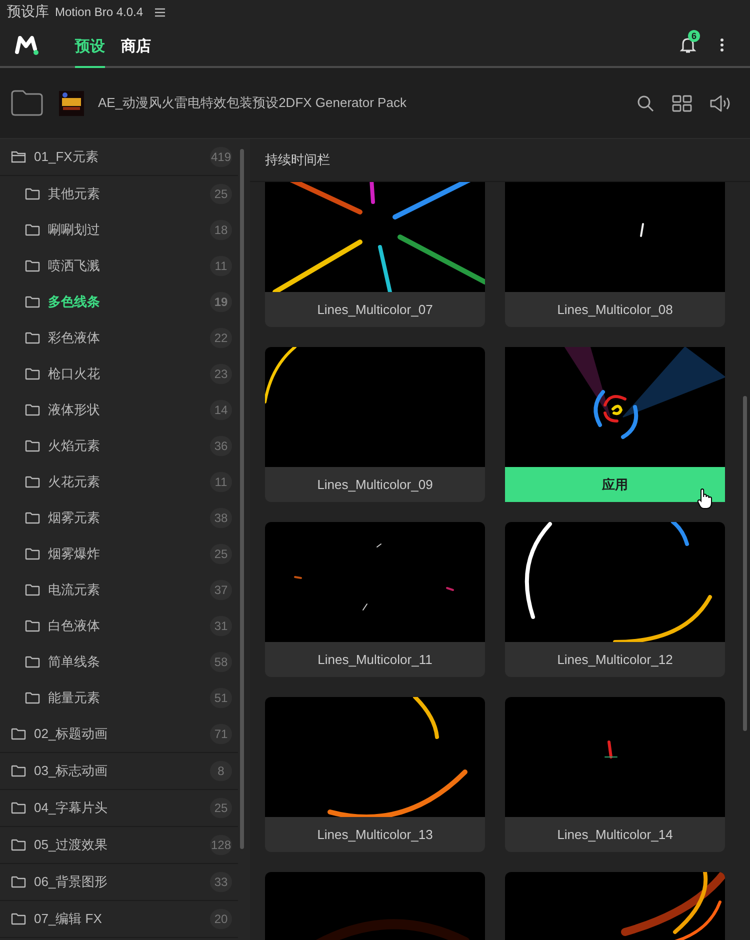  What do you see at coordinates (694, 36) in the screenshot?
I see `notification-badge: 6` at bounding box center [694, 36].